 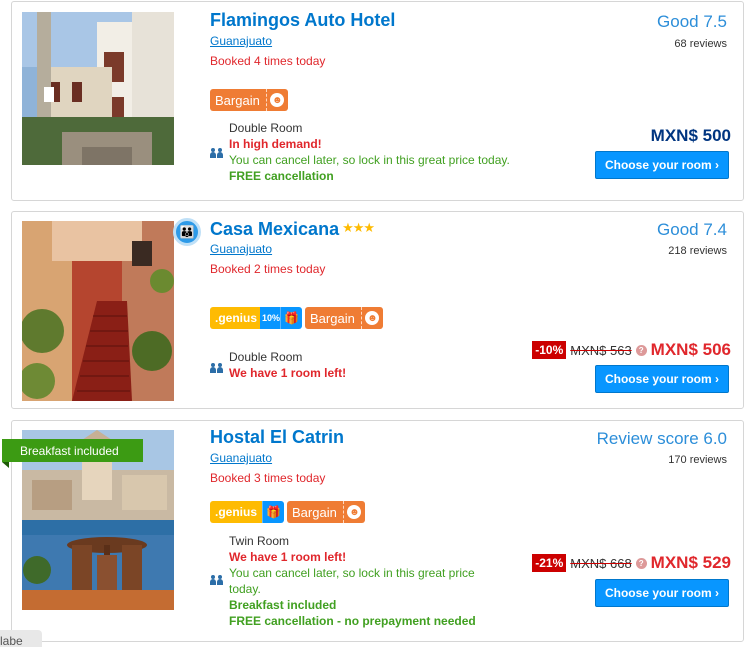 What do you see at coordinates (601, 350) in the screenshot?
I see `original-price: MXN$ 563` at bounding box center [601, 350].